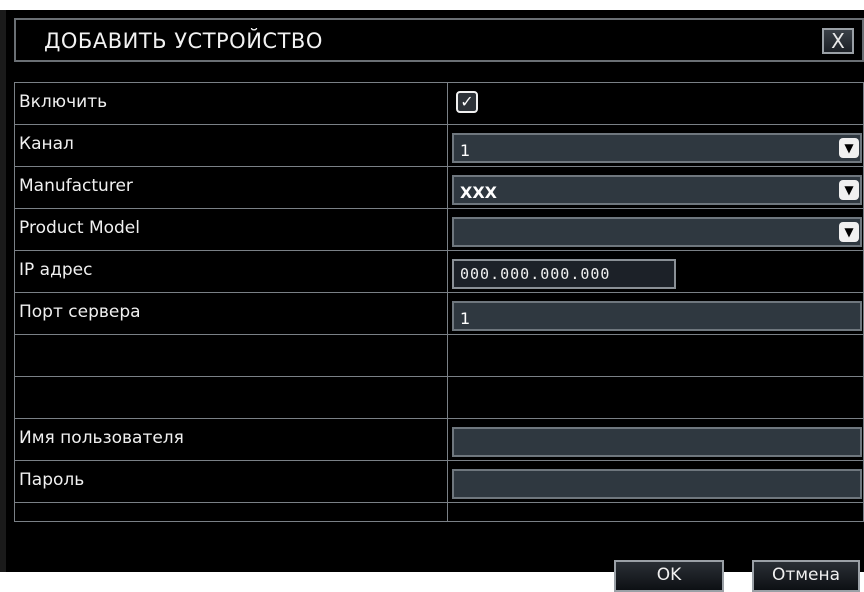  What do you see at coordinates (439, 146) in the screenshot?
I see `row-channel: Канал 1 ▼` at bounding box center [439, 146].